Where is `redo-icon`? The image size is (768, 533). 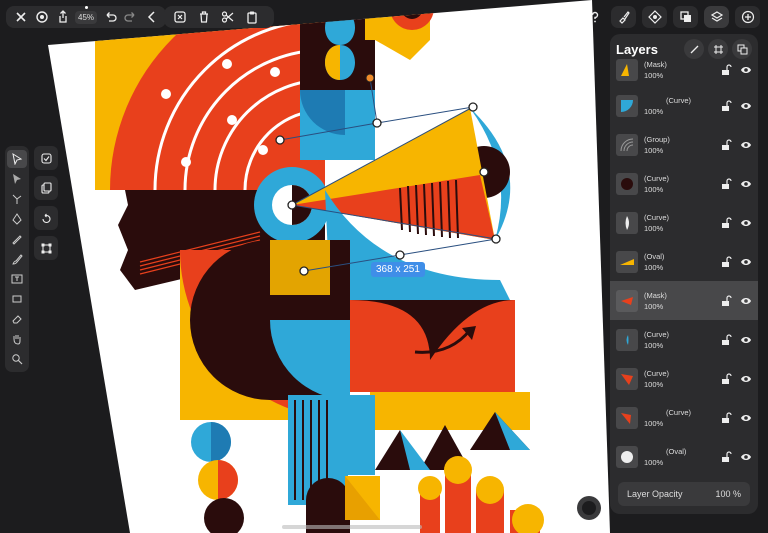 redo-icon is located at coordinates (130, 17).